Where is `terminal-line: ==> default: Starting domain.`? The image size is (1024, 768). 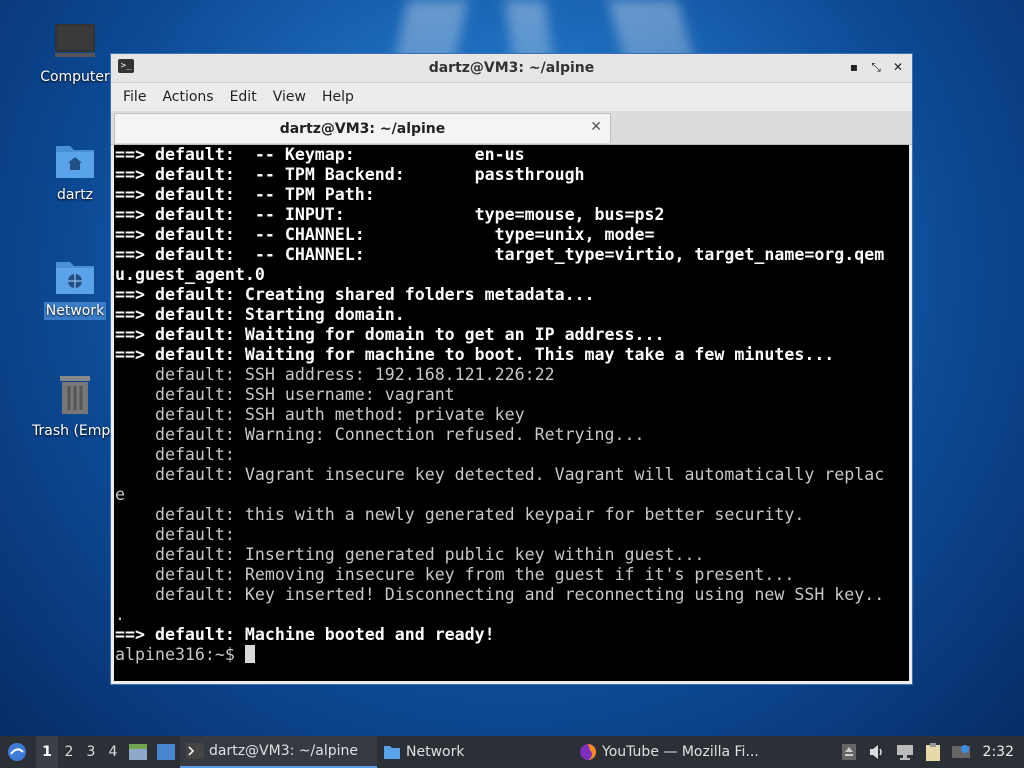
terminal-line: ==> default: Starting domain. is located at coordinates (260, 314).